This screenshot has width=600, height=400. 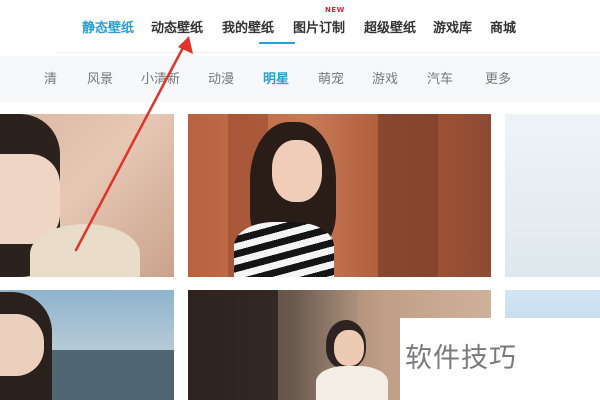 What do you see at coordinates (331, 77) in the screenshot?
I see `category-cute-pets: 萌宠` at bounding box center [331, 77].